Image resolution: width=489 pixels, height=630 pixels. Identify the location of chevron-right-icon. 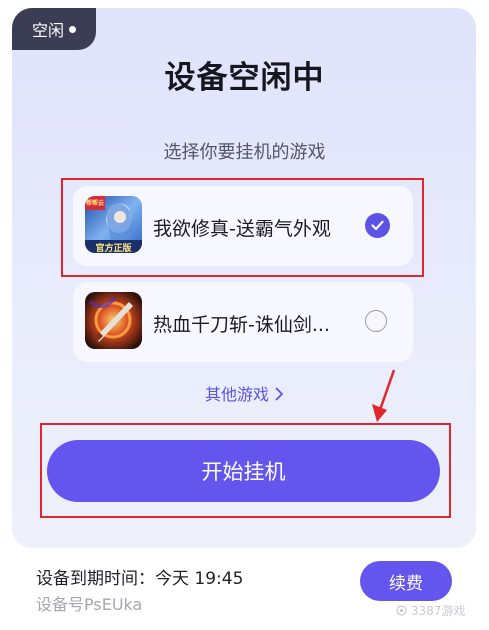
(279, 395).